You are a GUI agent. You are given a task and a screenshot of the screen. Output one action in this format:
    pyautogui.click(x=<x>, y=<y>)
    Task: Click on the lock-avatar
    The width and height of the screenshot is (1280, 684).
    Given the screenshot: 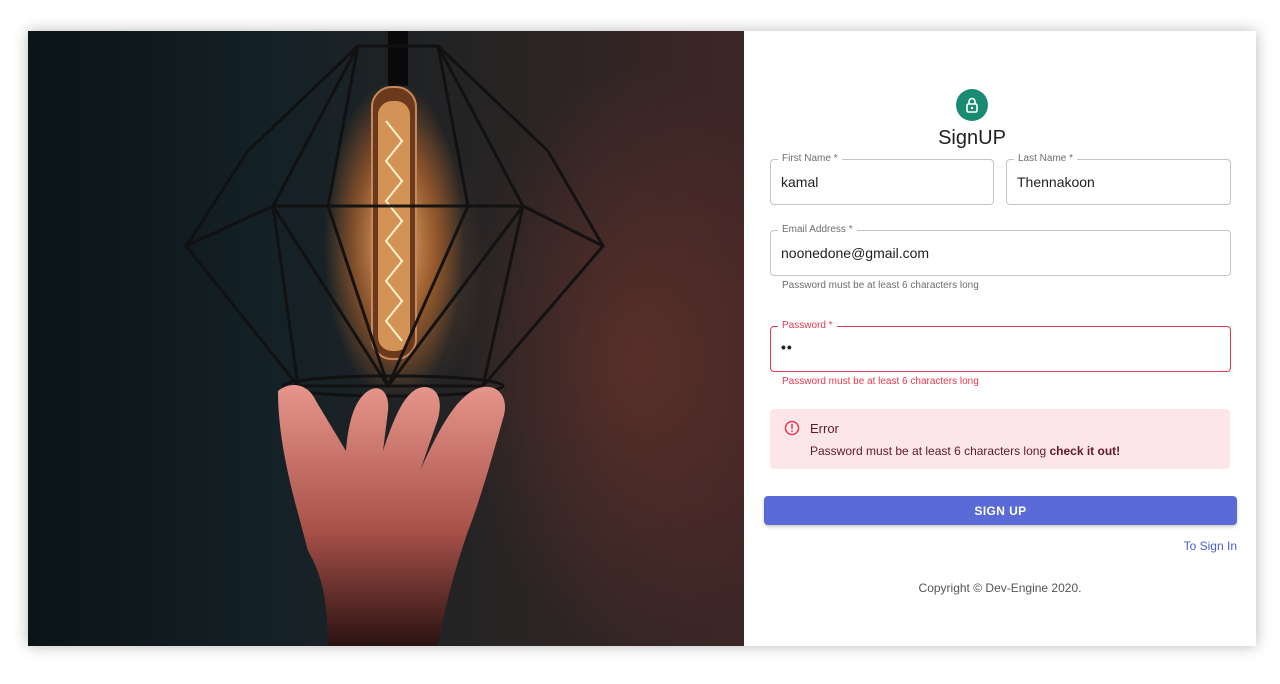 What is the action you would take?
    pyautogui.click(x=972, y=105)
    